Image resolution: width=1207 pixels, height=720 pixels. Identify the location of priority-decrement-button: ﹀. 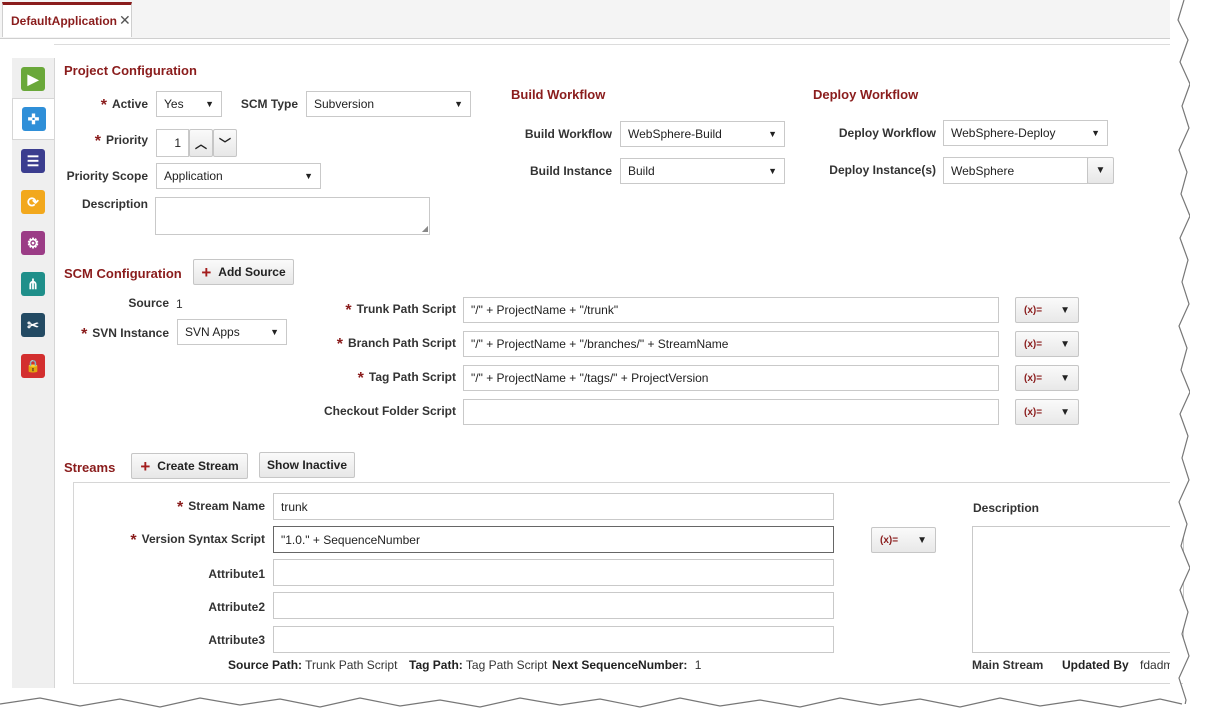
(225, 143).